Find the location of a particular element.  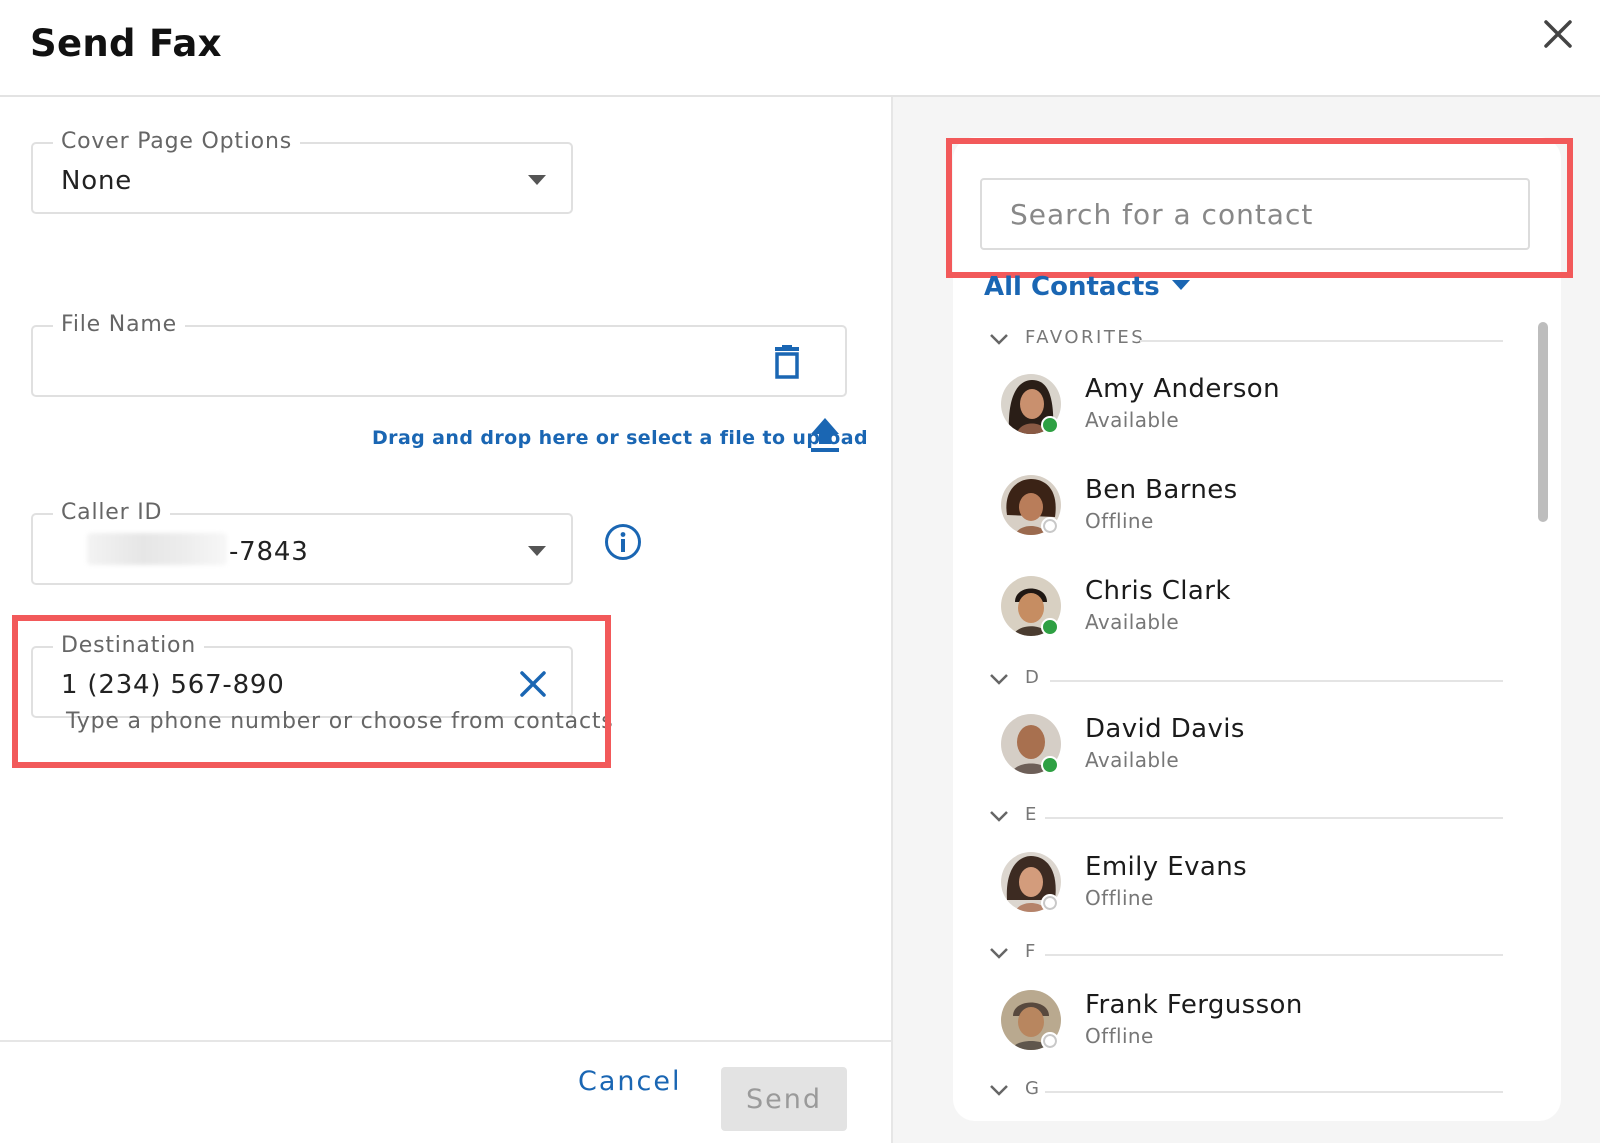

contact-item: Emily Evans Offline is located at coordinates (1245, 888).